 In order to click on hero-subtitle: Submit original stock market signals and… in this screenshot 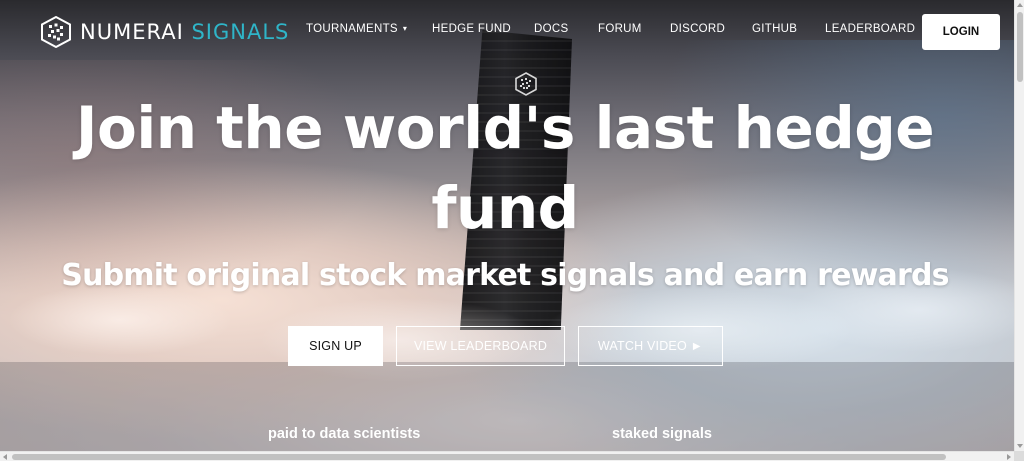, I will do `click(505, 275)`.